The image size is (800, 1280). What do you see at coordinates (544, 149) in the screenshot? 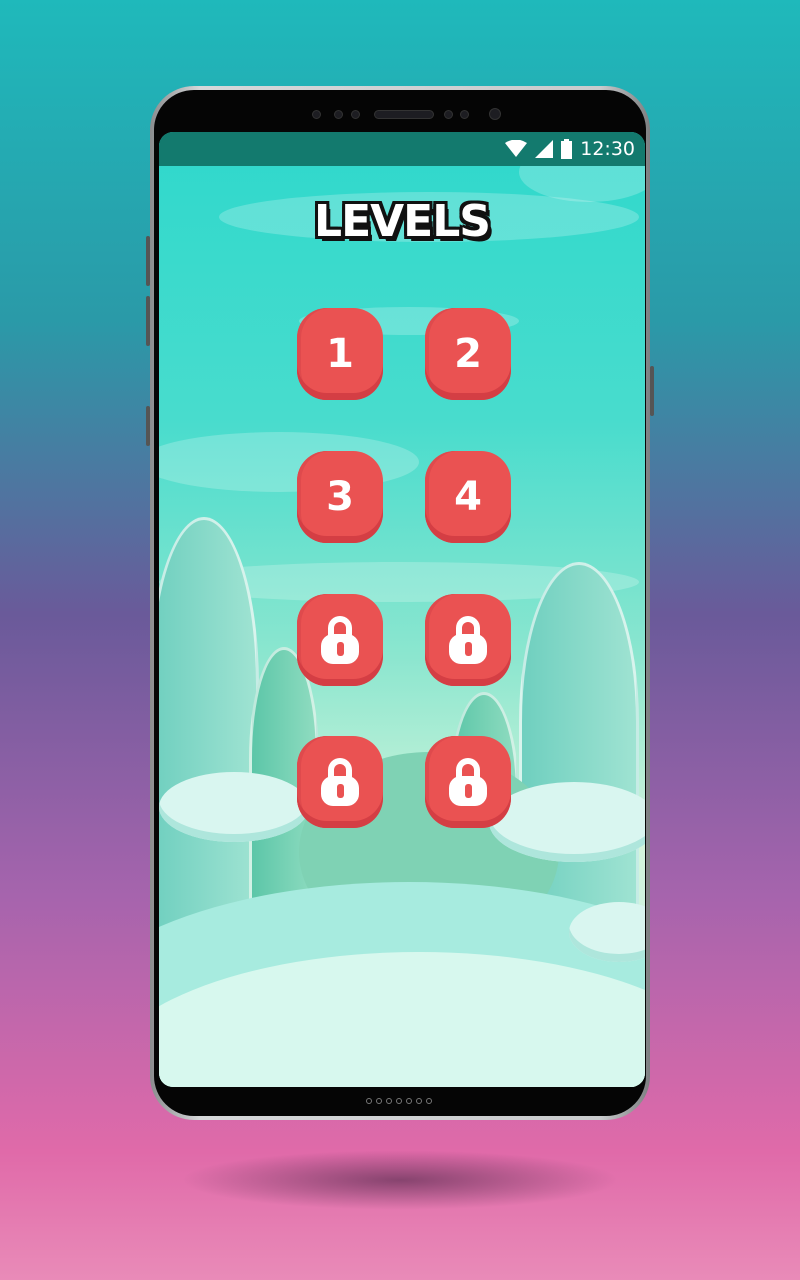
I see `signal-icon` at bounding box center [544, 149].